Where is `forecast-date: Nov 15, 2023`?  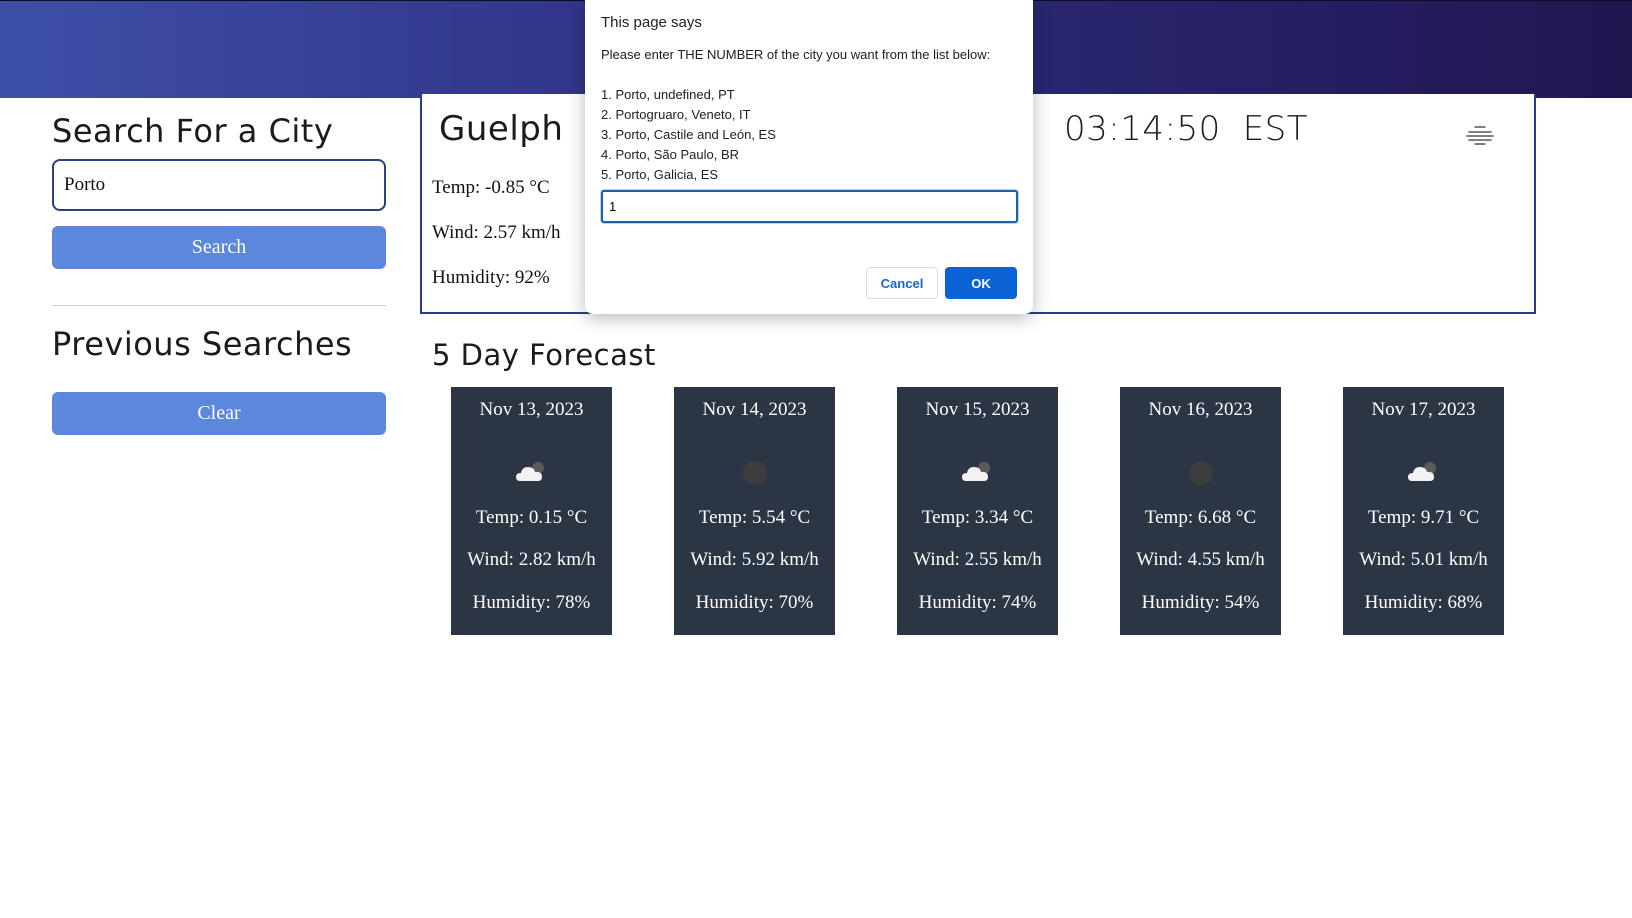
forecast-date: Nov 15, 2023 is located at coordinates (977, 409).